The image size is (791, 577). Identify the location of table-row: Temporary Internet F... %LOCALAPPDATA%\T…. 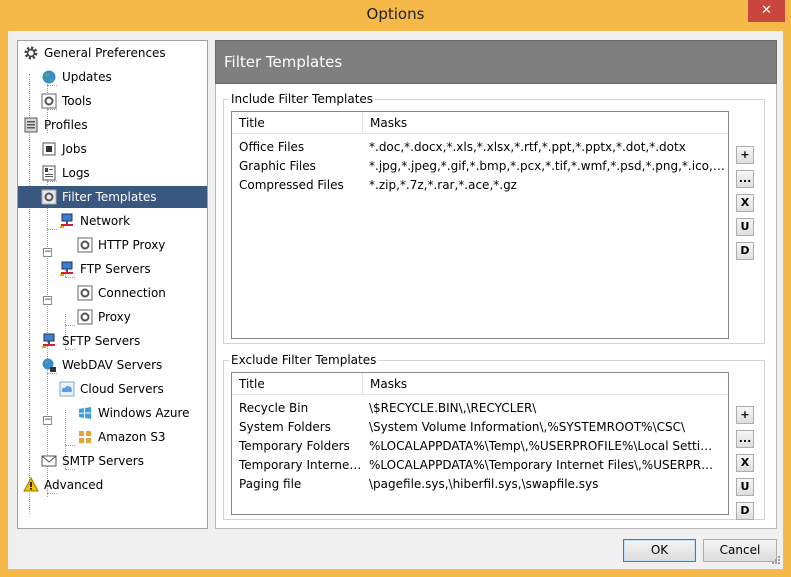
(480, 465).